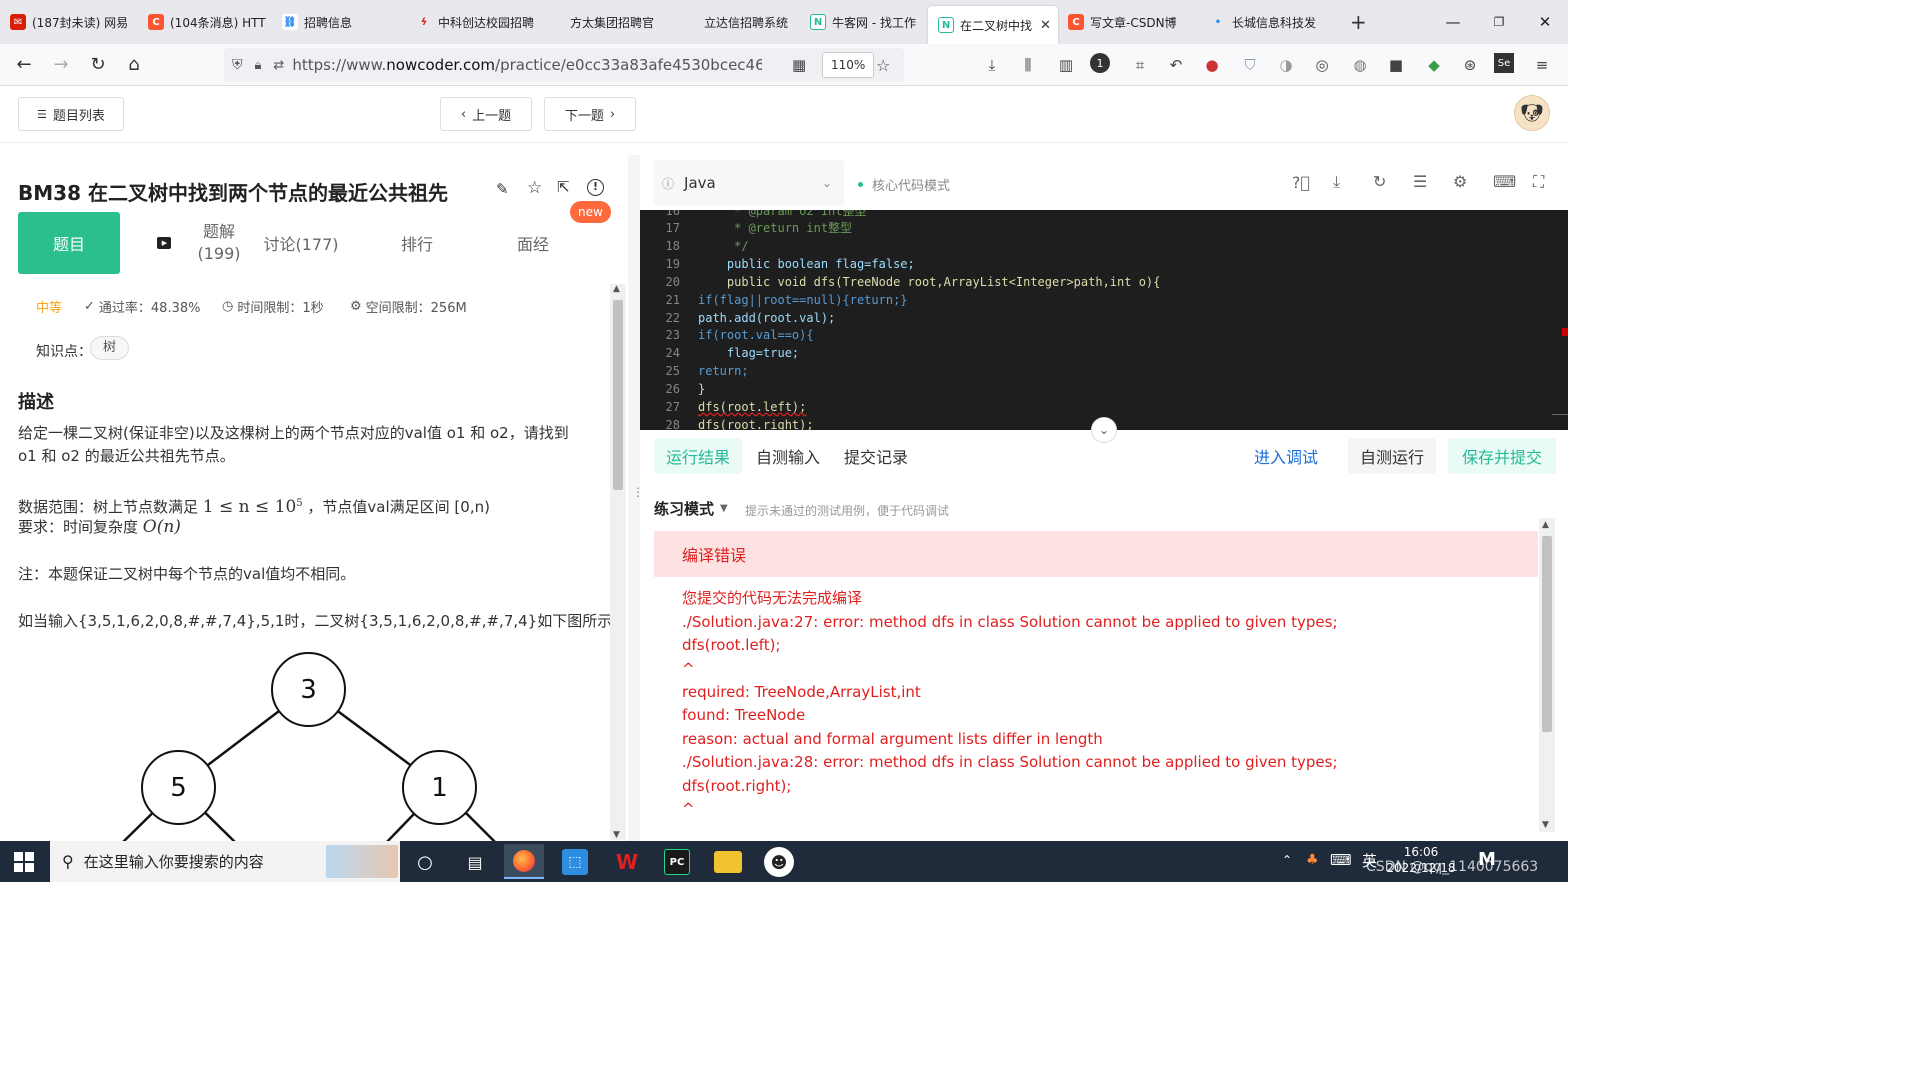  What do you see at coordinates (788, 456) in the screenshot?
I see `tab-custom-input: 自测输入` at bounding box center [788, 456].